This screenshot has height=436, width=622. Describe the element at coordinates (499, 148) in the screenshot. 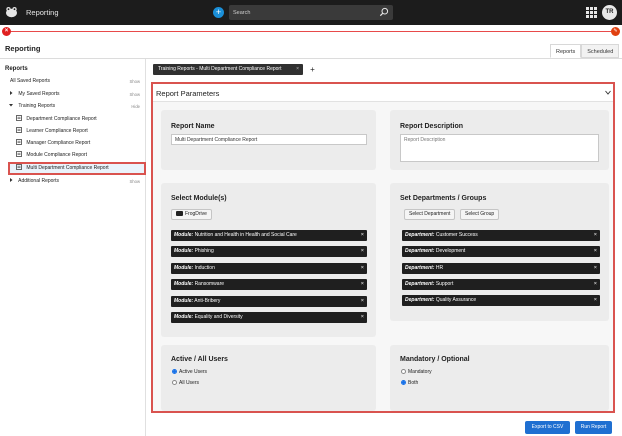

I see `report-description-input` at that location.